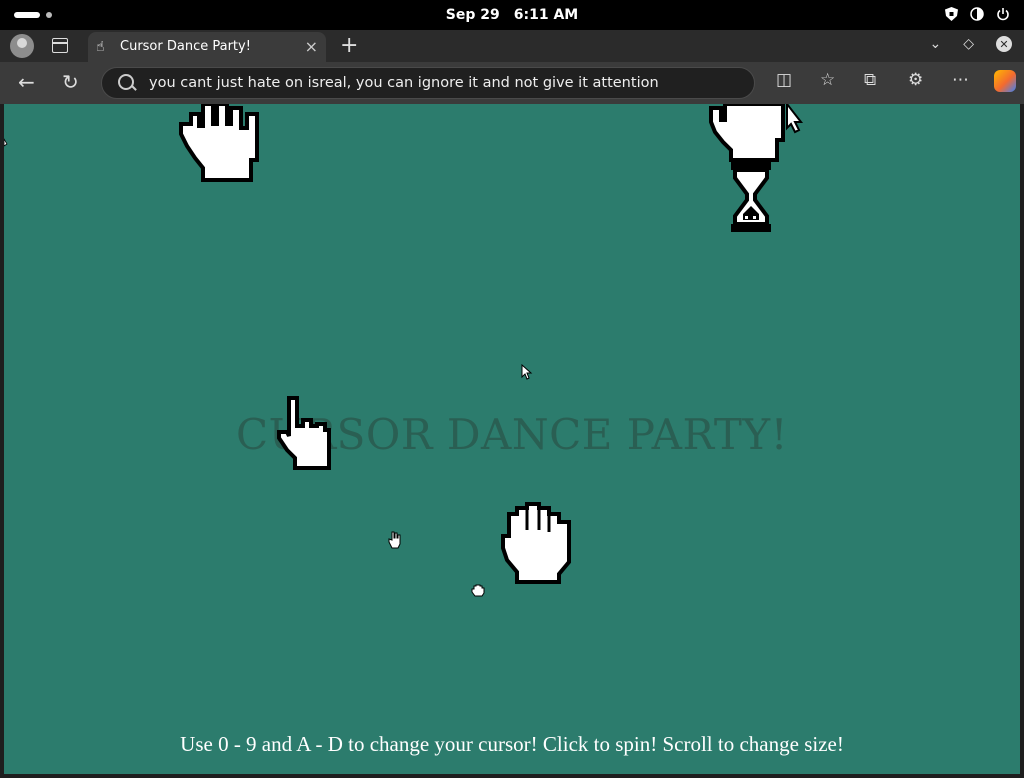 The width and height of the screenshot is (1024, 778). Describe the element at coordinates (472, 15) in the screenshot. I see `clock-date: Sep 29` at that location.